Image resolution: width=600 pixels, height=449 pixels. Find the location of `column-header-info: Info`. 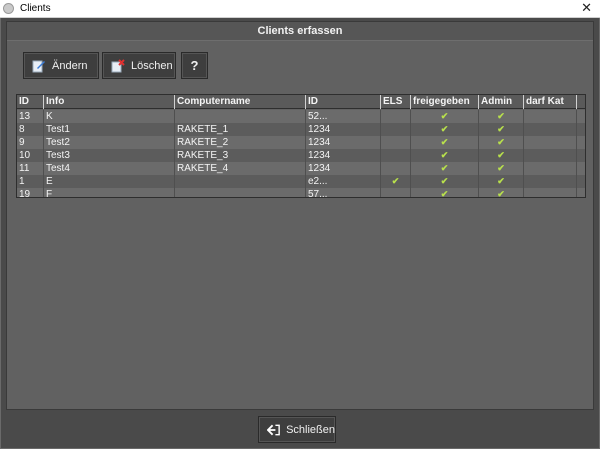

column-header-info: Info is located at coordinates (109, 102).